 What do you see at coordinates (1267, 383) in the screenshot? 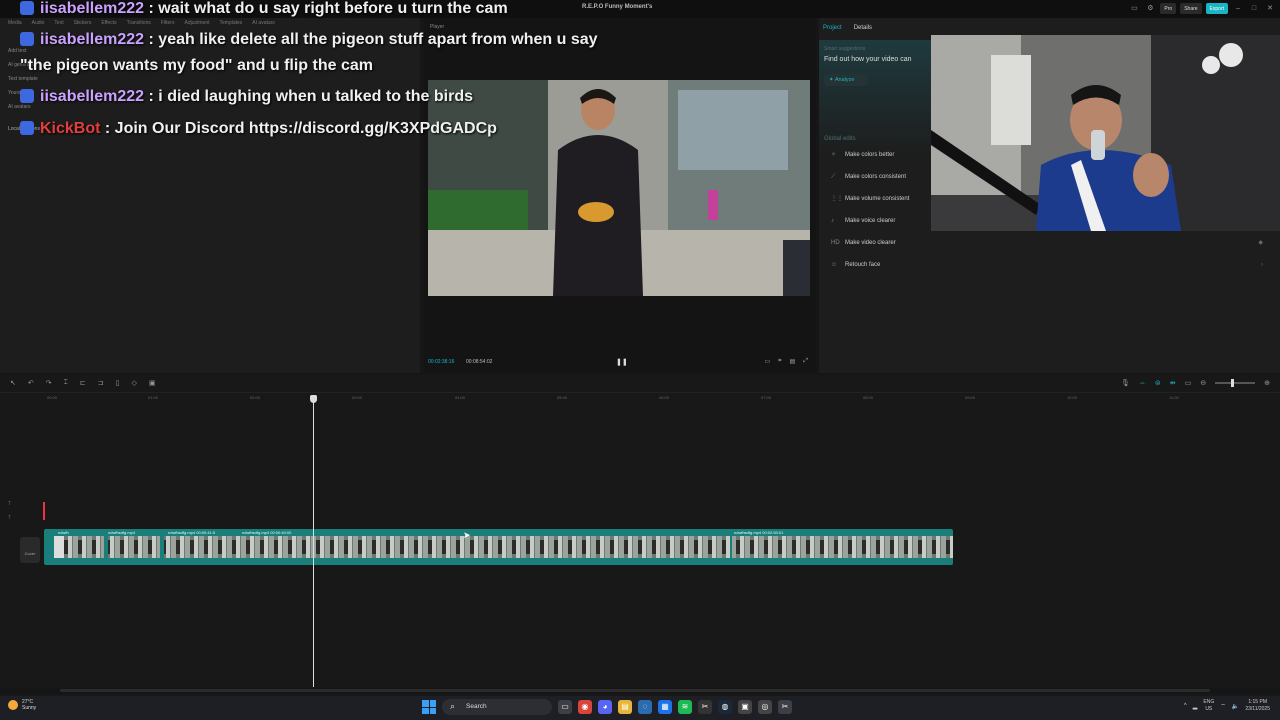
I see `zoom-fit-icon: ⊕` at bounding box center [1267, 383].